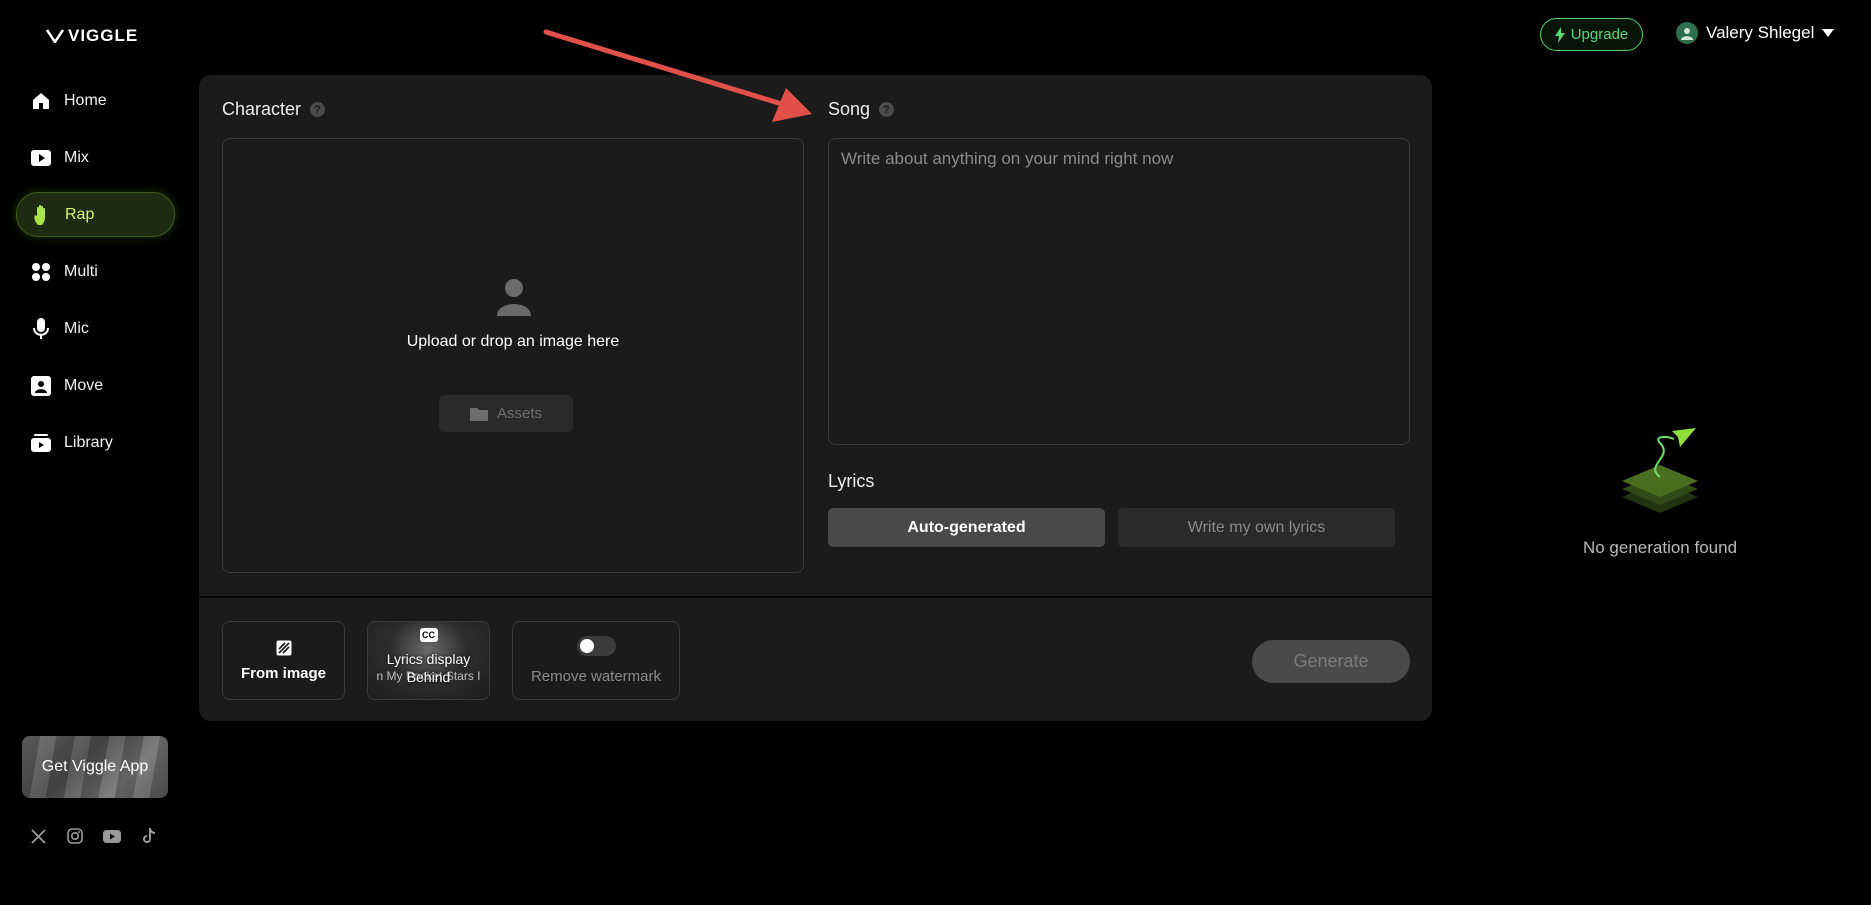 The width and height of the screenshot is (1871, 905). I want to click on sidebar-item-home: Home, so click(95, 100).